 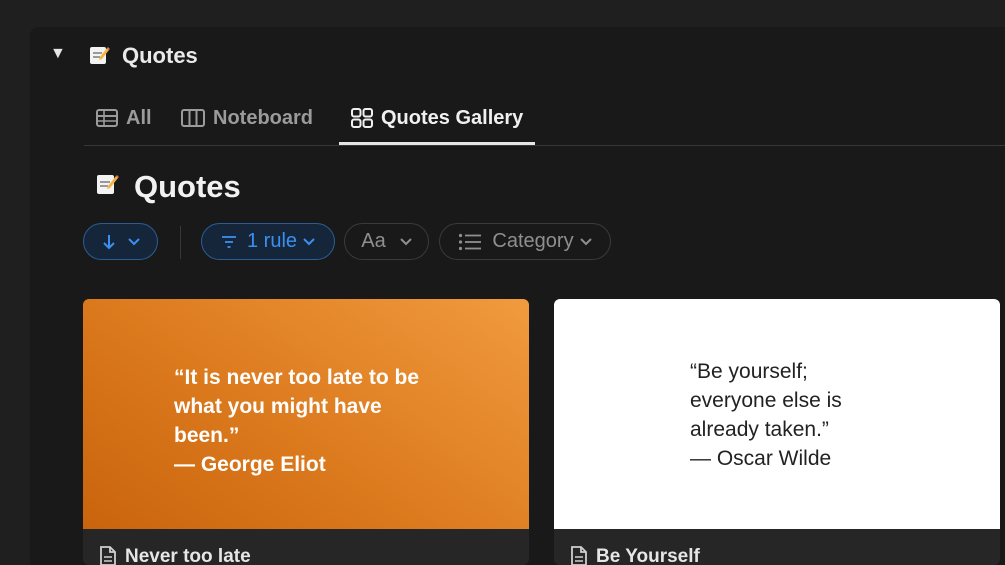 What do you see at coordinates (452, 117) in the screenshot?
I see `tab-quotes-gallery-label: Quotes Gallery` at bounding box center [452, 117].